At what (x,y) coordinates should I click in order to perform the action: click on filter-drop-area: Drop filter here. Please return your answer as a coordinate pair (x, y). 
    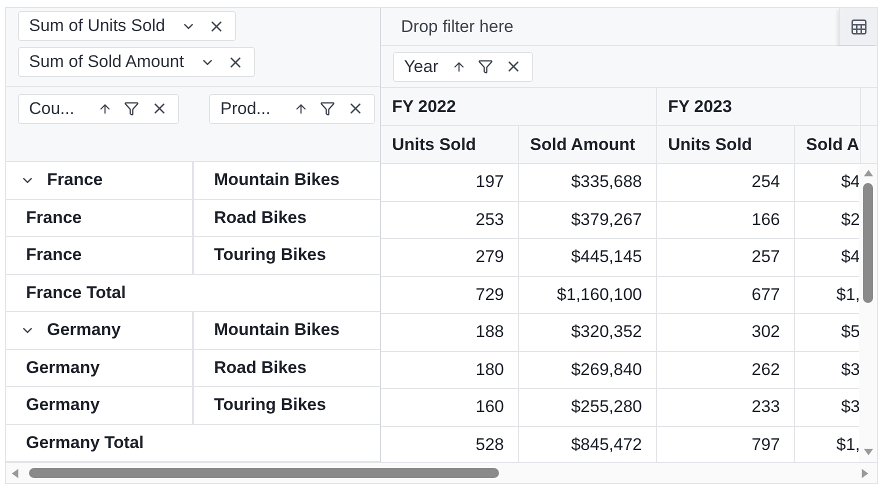
    Looking at the image, I should click on (447, 26).